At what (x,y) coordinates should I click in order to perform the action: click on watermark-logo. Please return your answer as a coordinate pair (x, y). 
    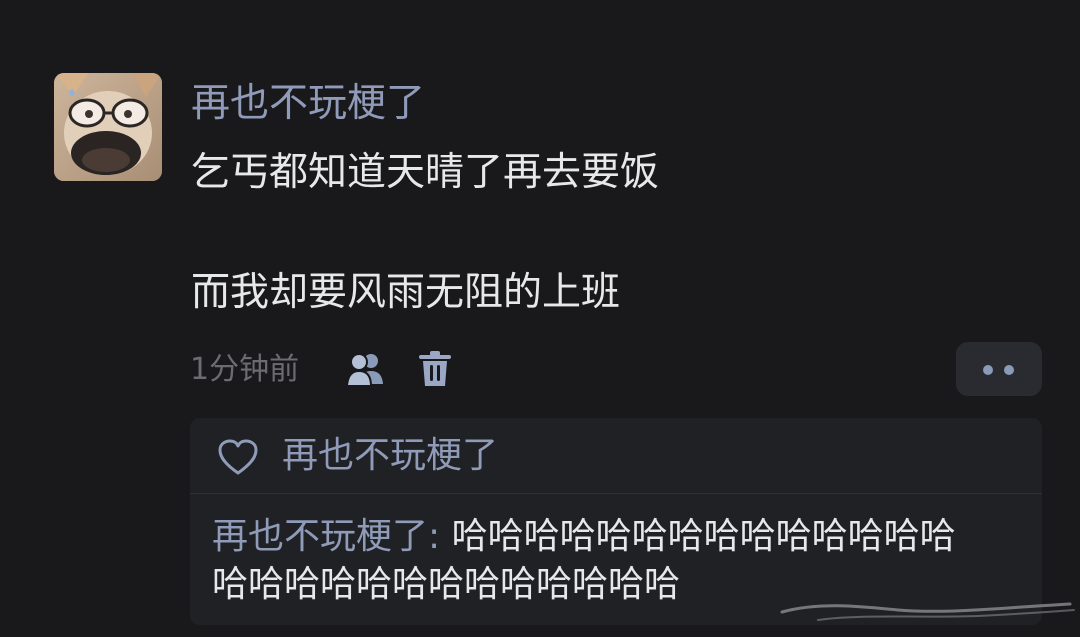
    Looking at the image, I should click on (927, 611).